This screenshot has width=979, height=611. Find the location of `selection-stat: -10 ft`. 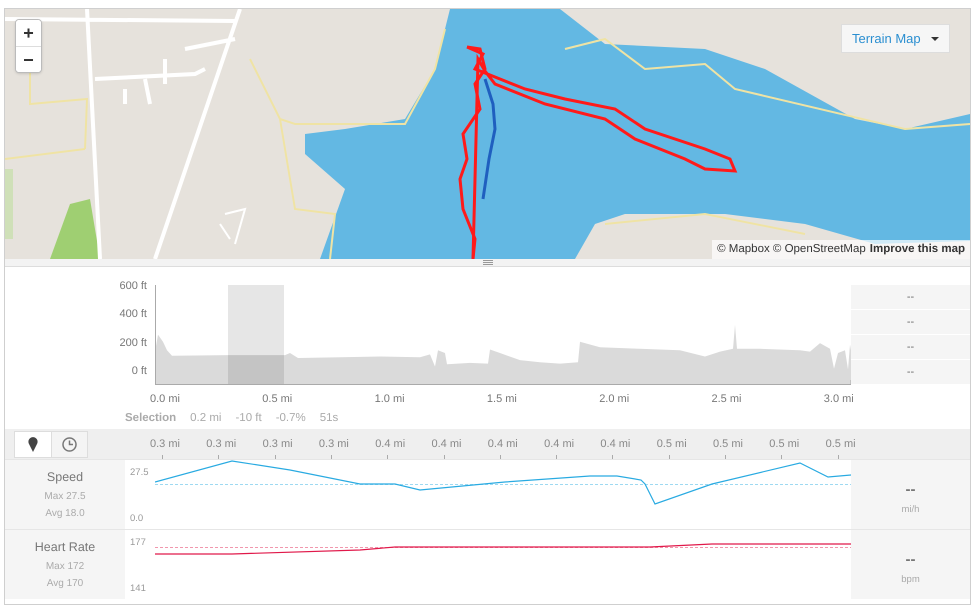

selection-stat: -10 ft is located at coordinates (248, 418).